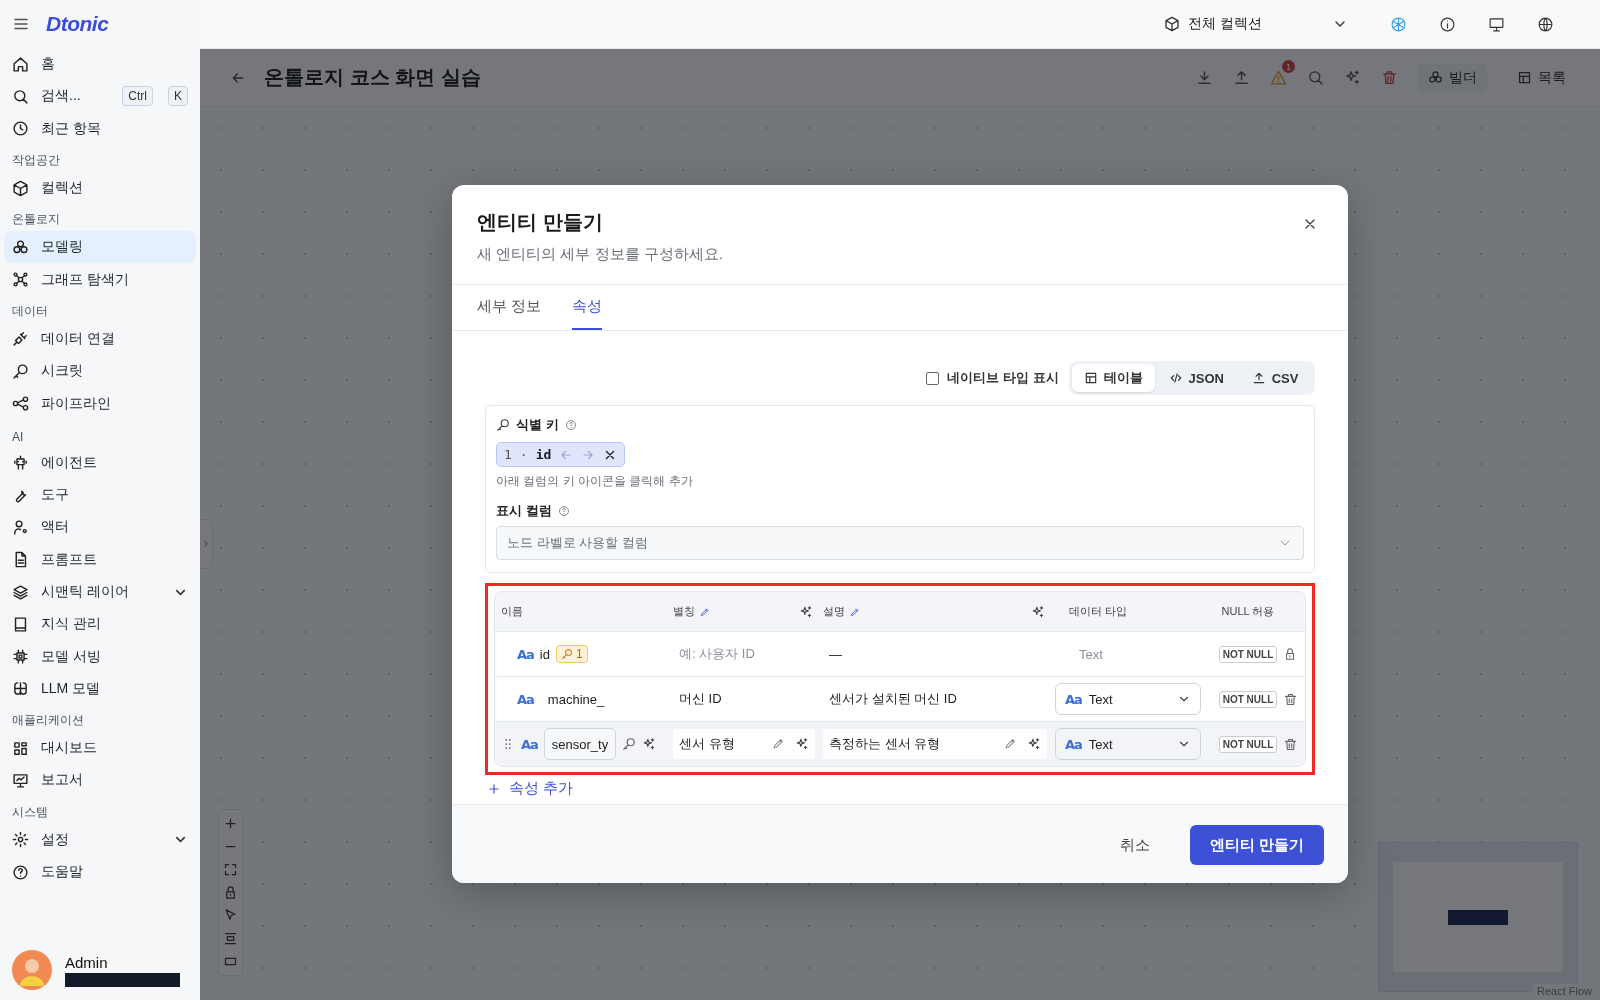  What do you see at coordinates (100, 656) in the screenshot?
I see `sidebar-item: 모델 서빙` at bounding box center [100, 656].